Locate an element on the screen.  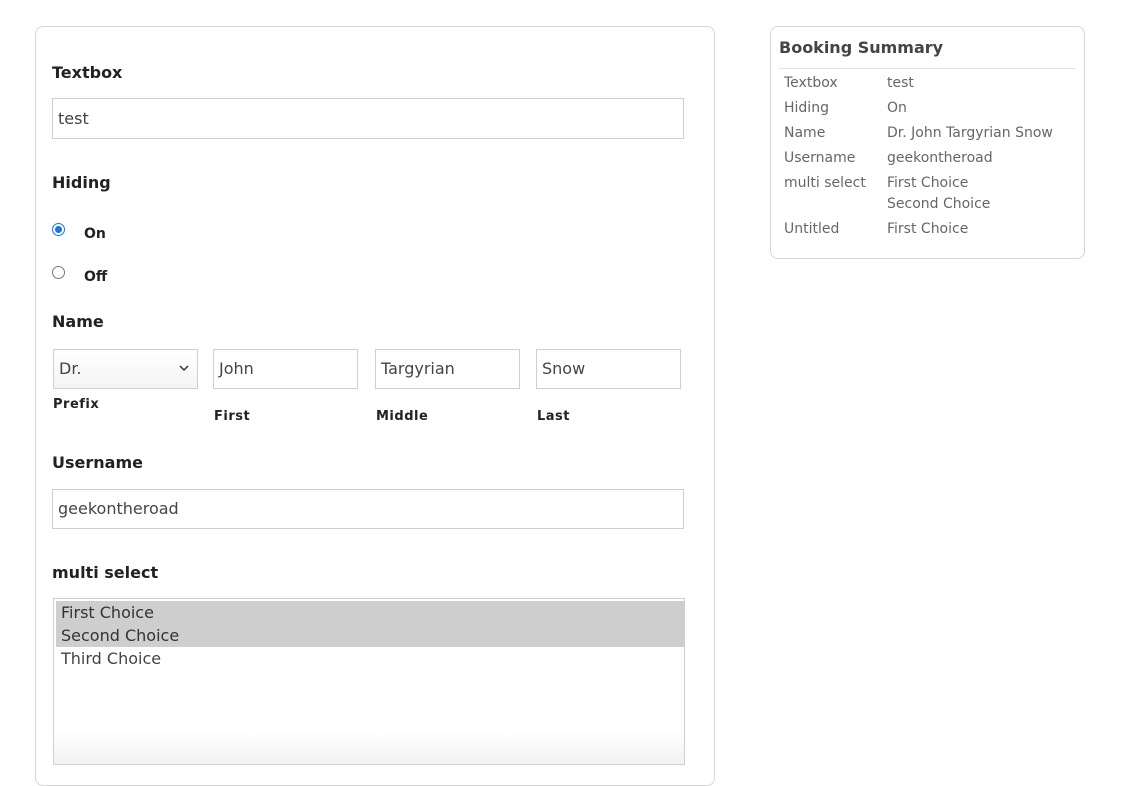
summary-value: geekontheroad is located at coordinates (940, 158).